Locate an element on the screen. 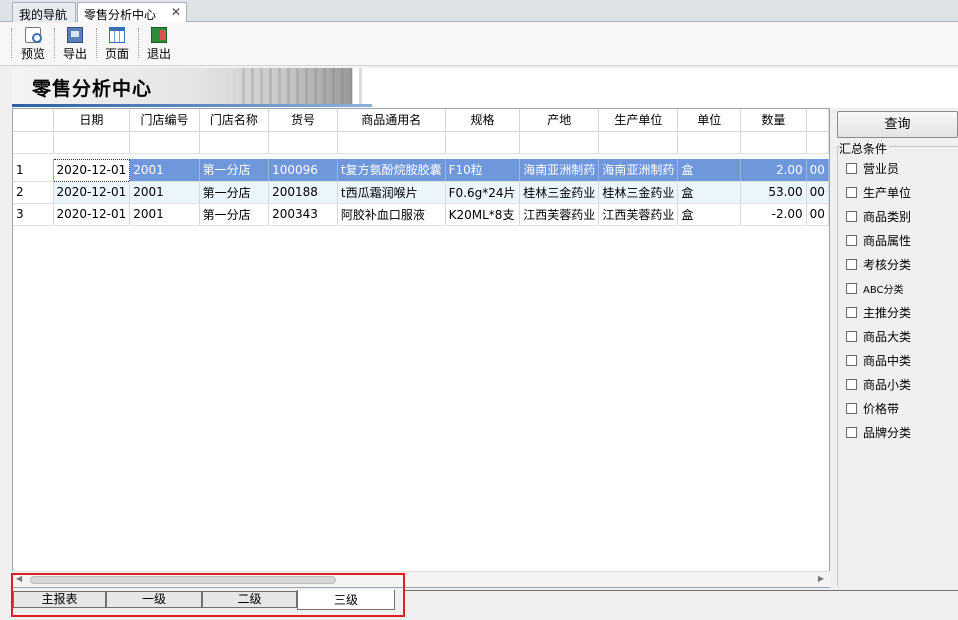 This screenshot has width=958, height=620. scroll-left-icon: ◀ is located at coordinates (19, 578).